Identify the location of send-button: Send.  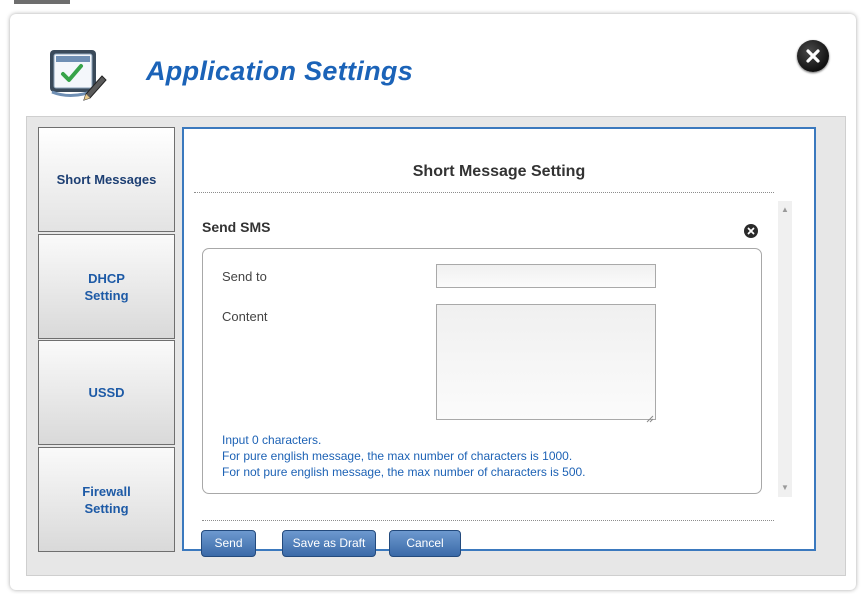
(228, 543).